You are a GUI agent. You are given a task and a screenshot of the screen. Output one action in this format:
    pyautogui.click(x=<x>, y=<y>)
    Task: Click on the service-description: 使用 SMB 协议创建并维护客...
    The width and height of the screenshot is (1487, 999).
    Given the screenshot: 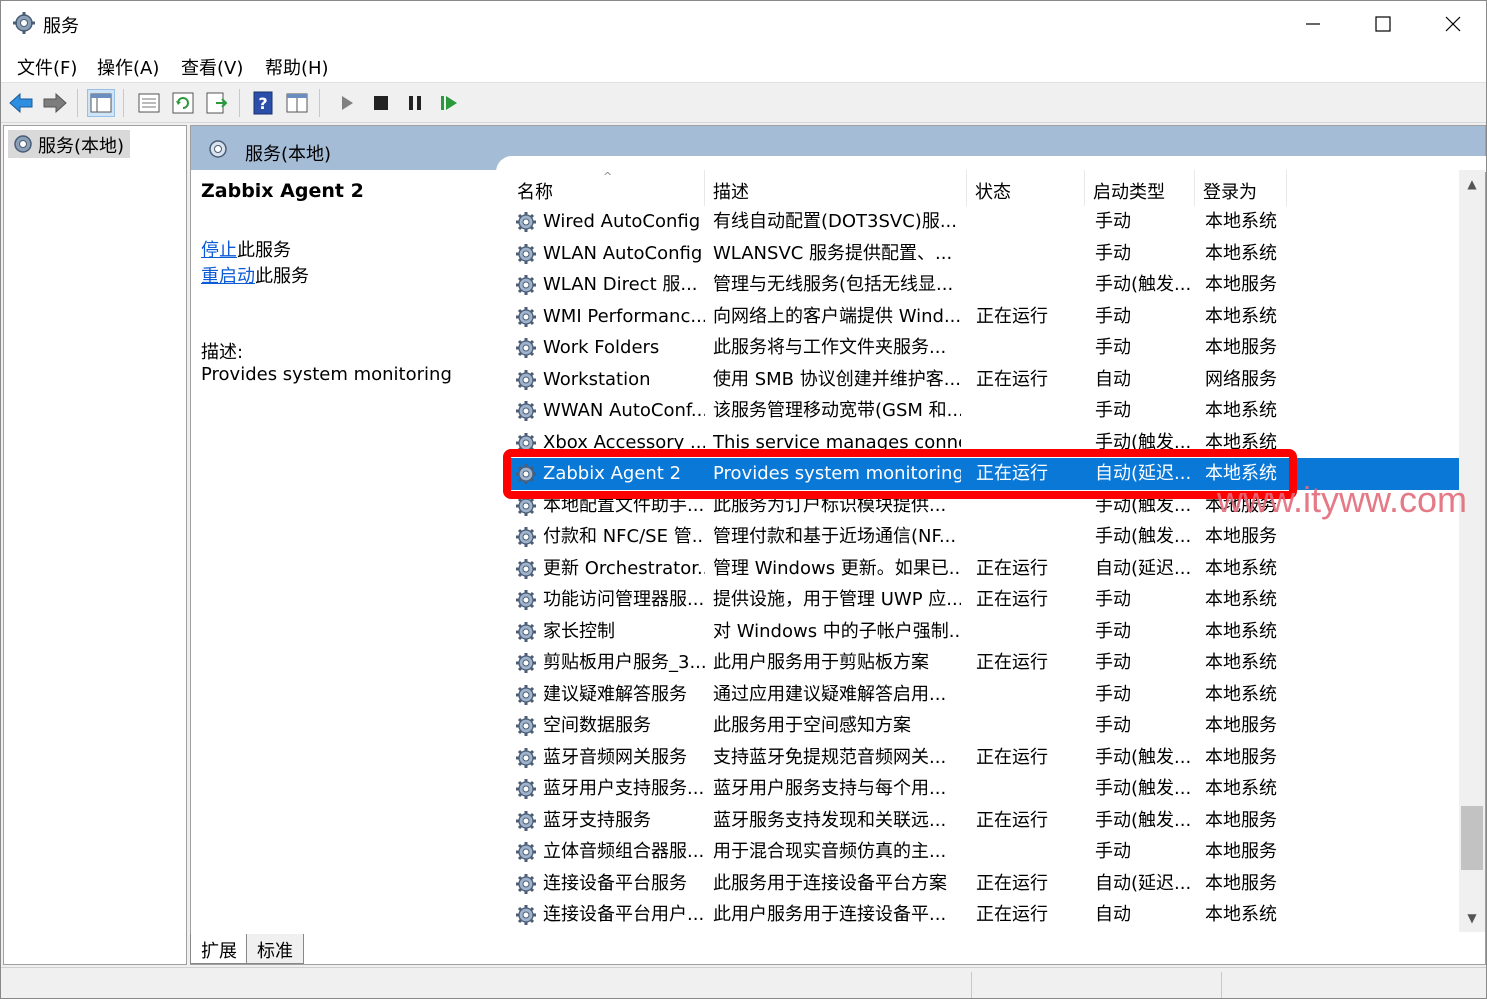 What is the action you would take?
    pyautogui.click(x=837, y=379)
    